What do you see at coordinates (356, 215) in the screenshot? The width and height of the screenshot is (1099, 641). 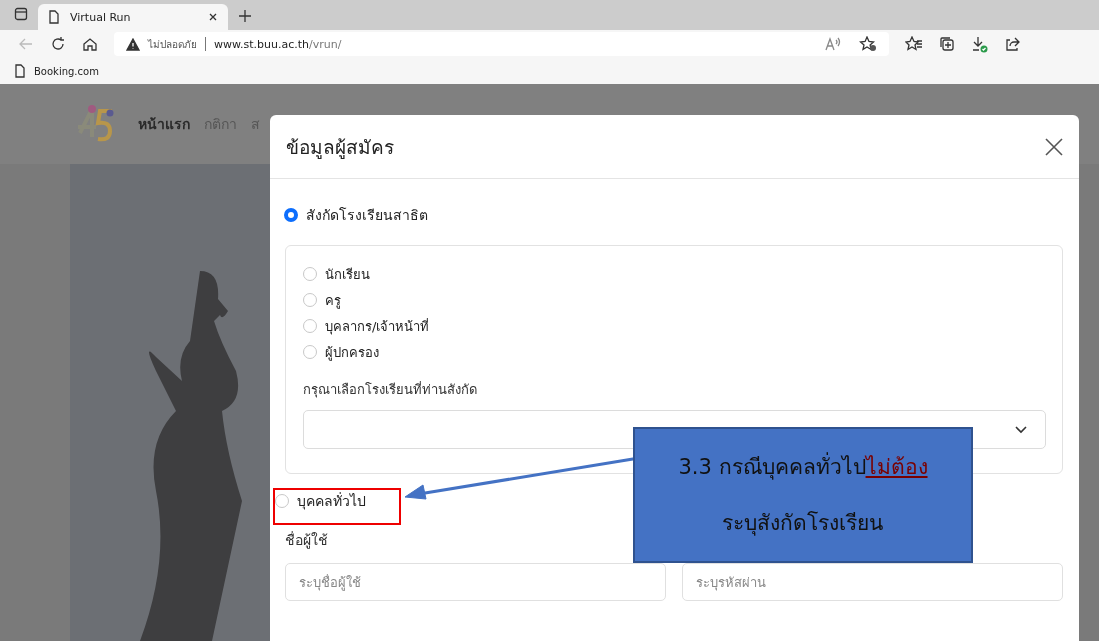 I see `radio-option: สังกัดโรงเรียนสาธิต` at bounding box center [356, 215].